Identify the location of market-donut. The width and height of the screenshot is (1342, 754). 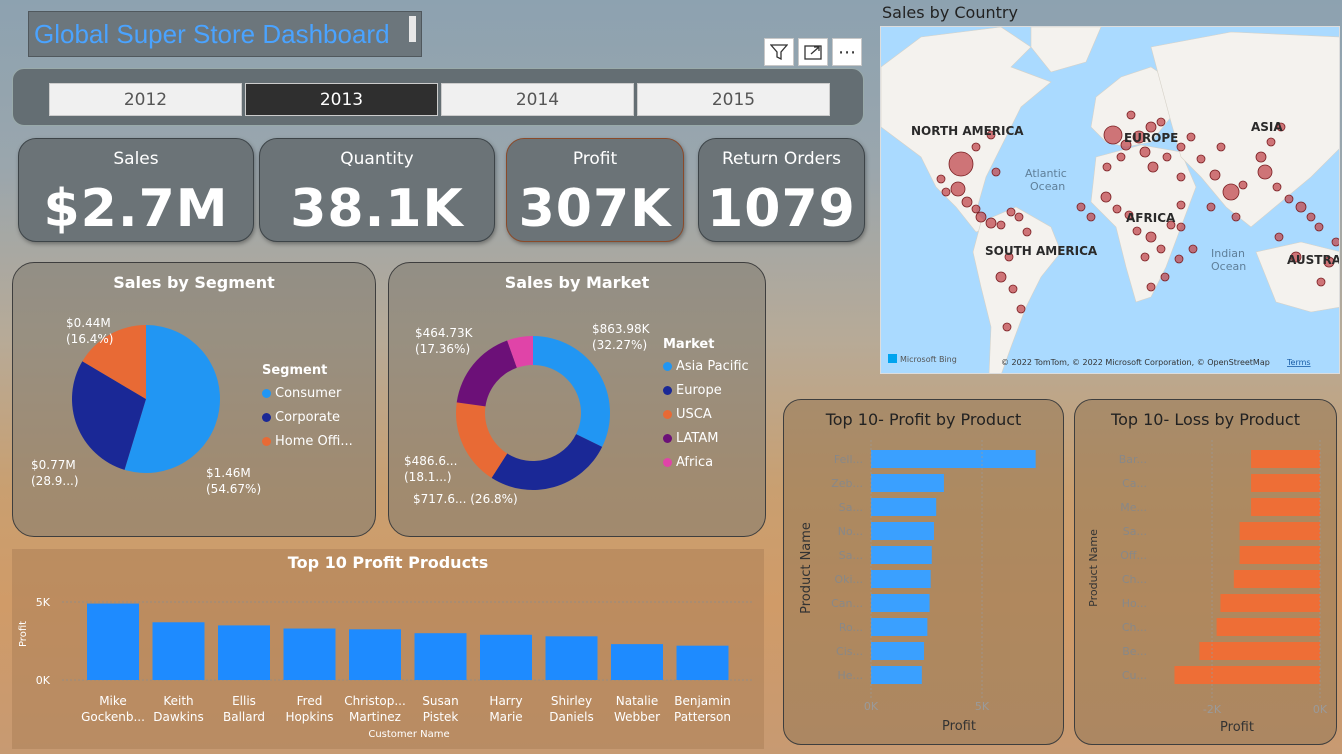
(533, 413).